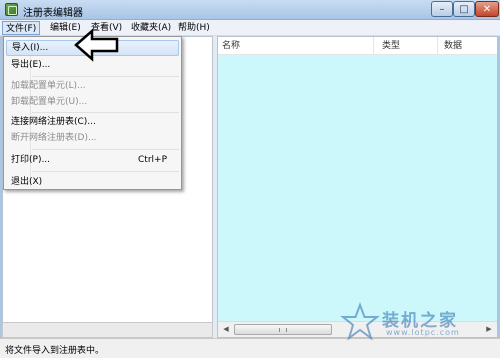  I want to click on menu-favorites: 收藏夹(A), so click(151, 28).